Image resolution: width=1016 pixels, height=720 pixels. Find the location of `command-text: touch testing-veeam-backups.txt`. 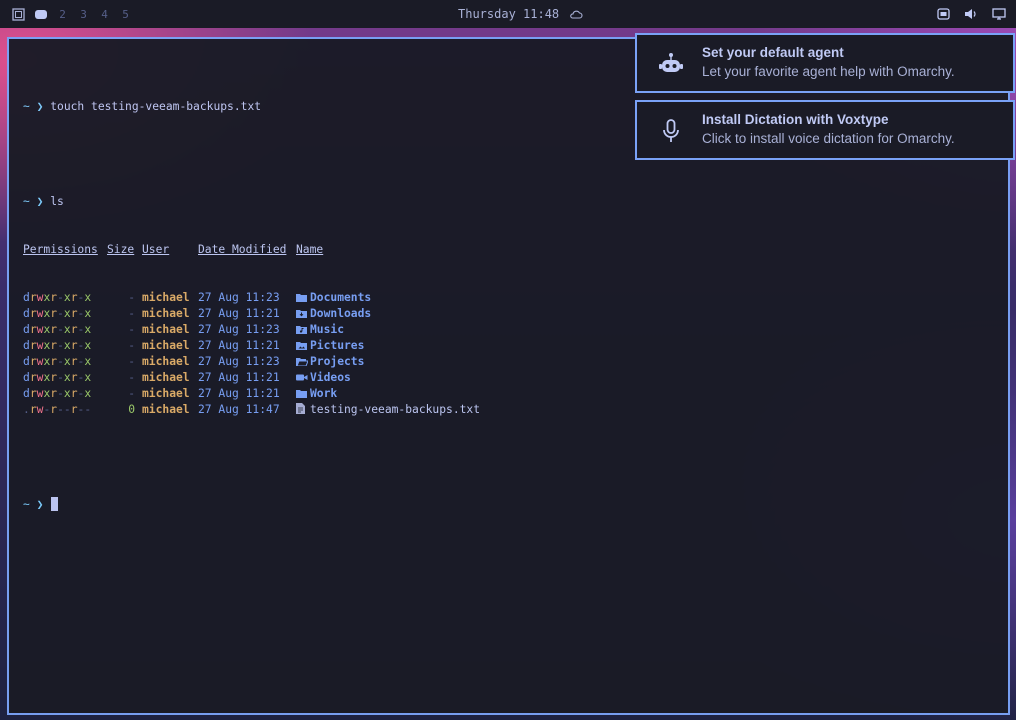

command-text: touch testing-veeam-backups.txt is located at coordinates (156, 106).